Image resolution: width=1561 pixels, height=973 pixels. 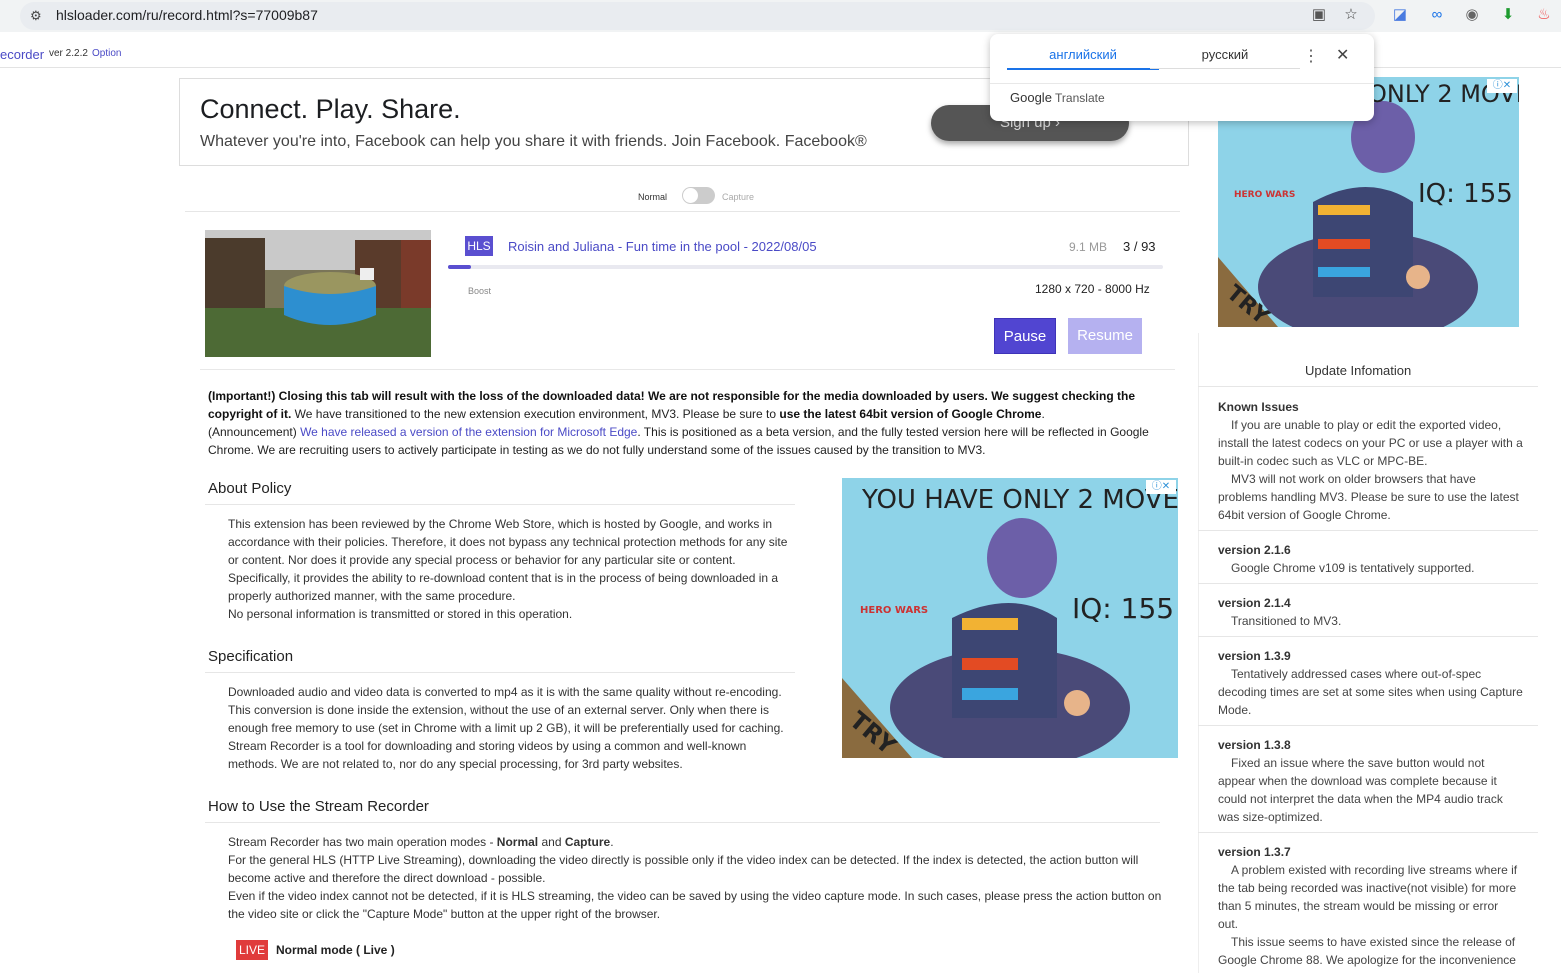 What do you see at coordinates (1254, 603) in the screenshot?
I see `version-heading: version 2.1.4` at bounding box center [1254, 603].